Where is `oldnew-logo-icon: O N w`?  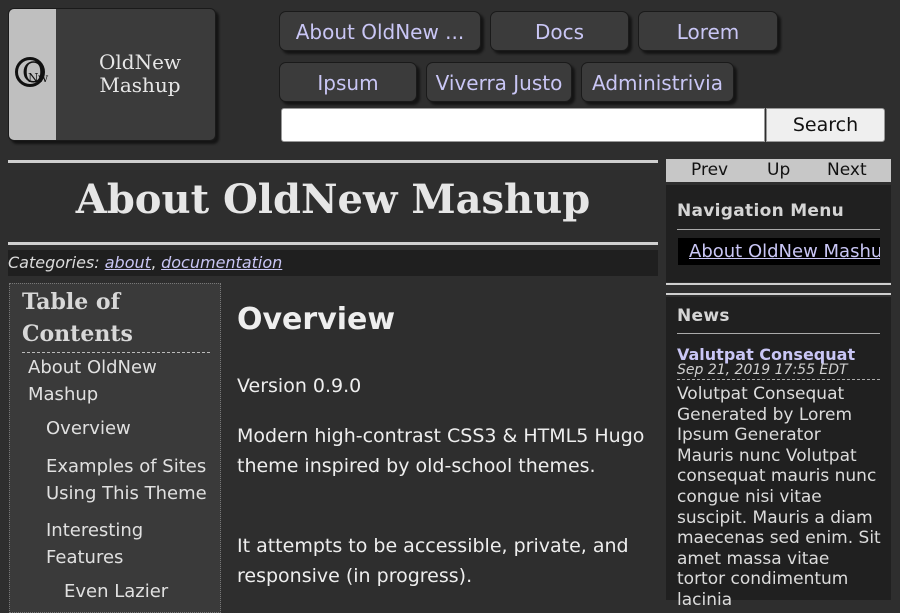 oldnew-logo-icon: O N w is located at coordinates (31, 72).